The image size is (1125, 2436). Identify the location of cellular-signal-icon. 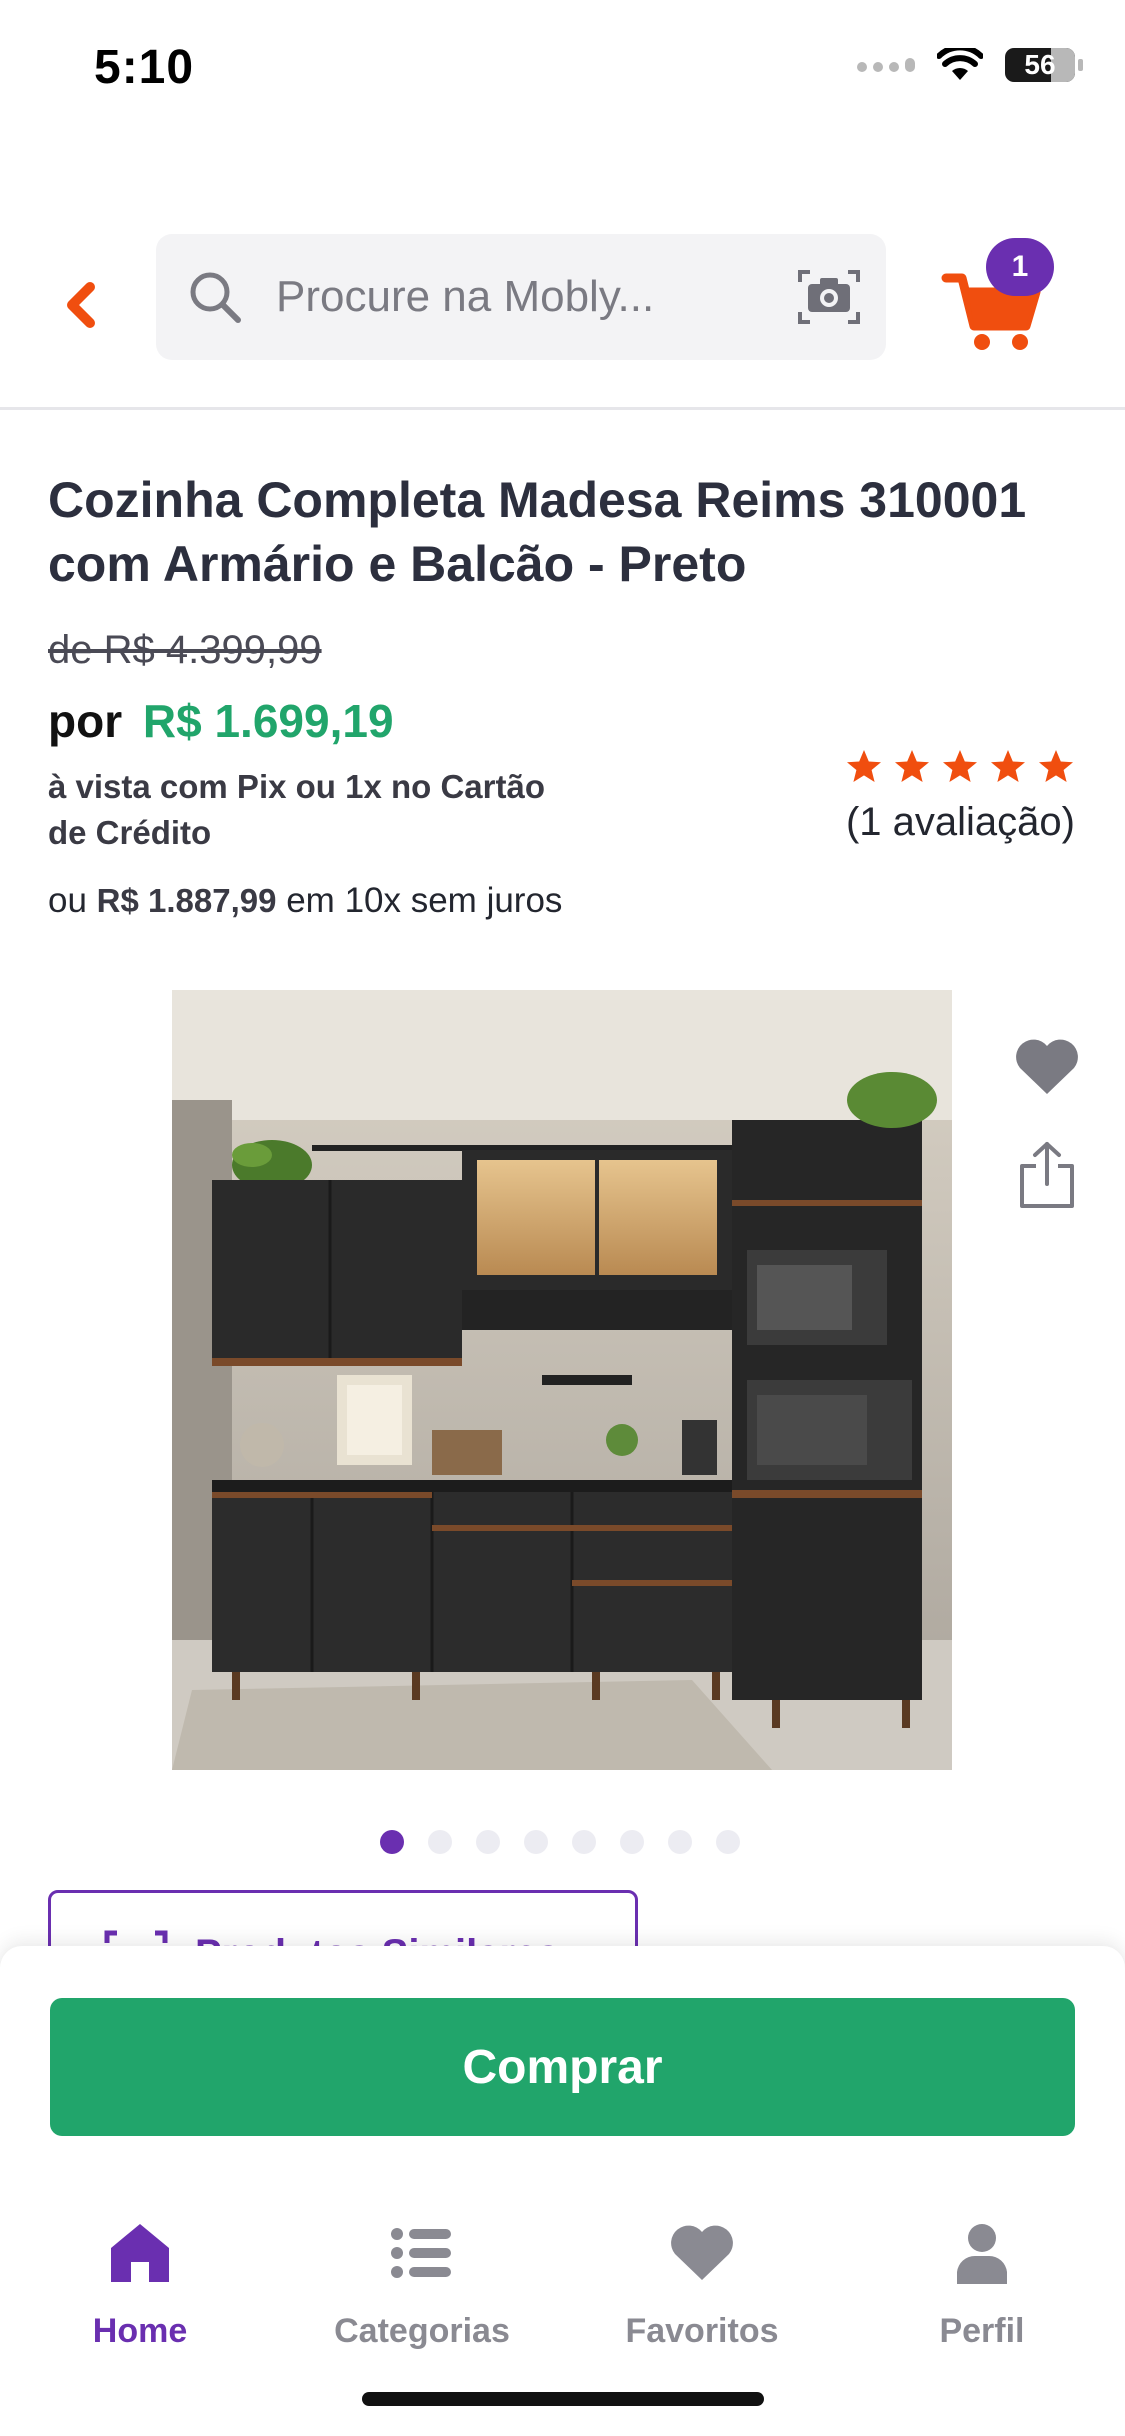
(886, 65).